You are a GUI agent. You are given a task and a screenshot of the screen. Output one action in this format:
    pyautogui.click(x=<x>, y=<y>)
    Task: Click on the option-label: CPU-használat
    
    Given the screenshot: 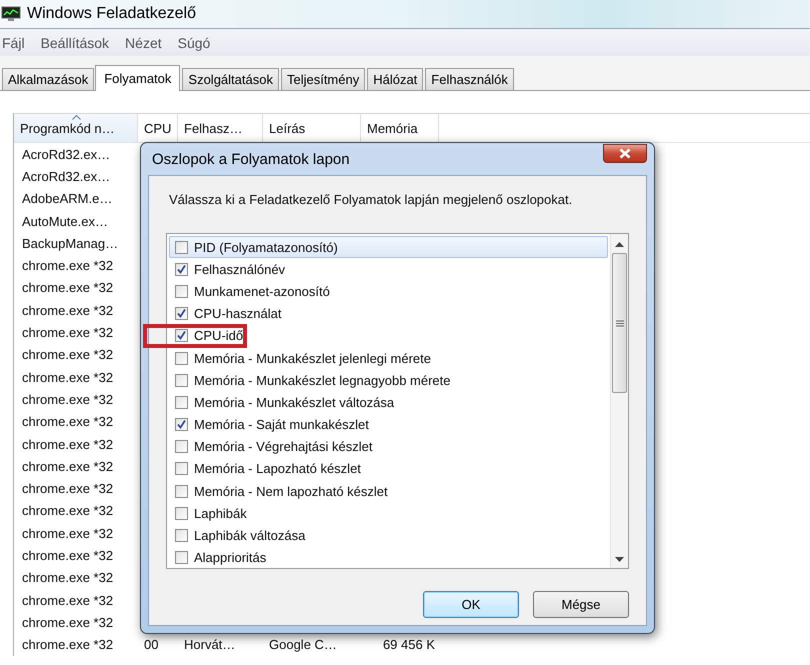 What is the action you would take?
    pyautogui.click(x=238, y=314)
    